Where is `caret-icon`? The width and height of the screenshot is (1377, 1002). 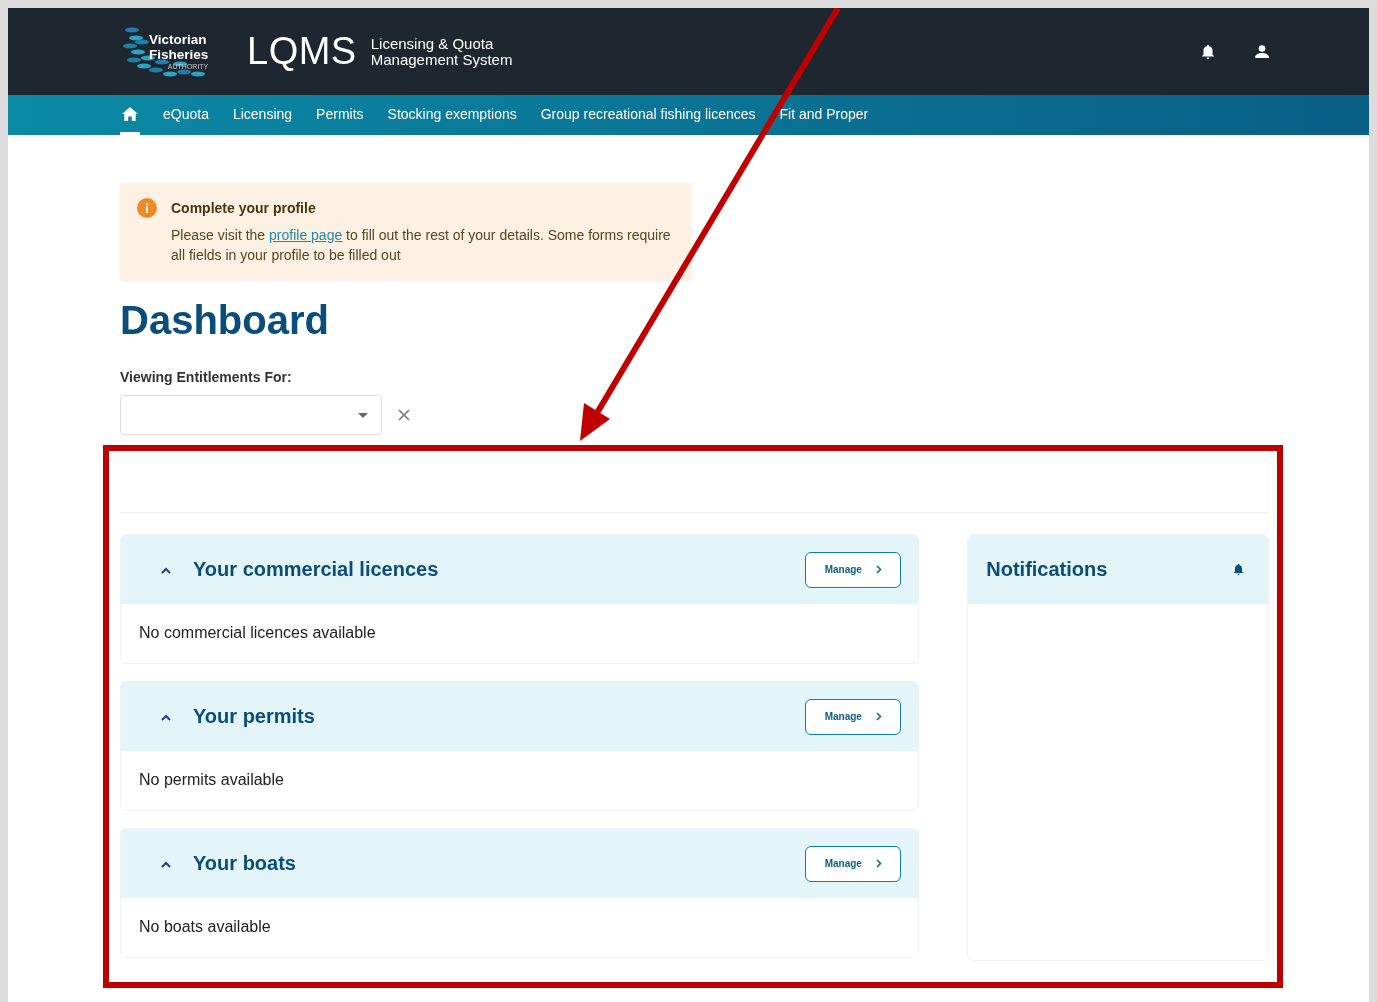 caret-icon is located at coordinates (363, 415).